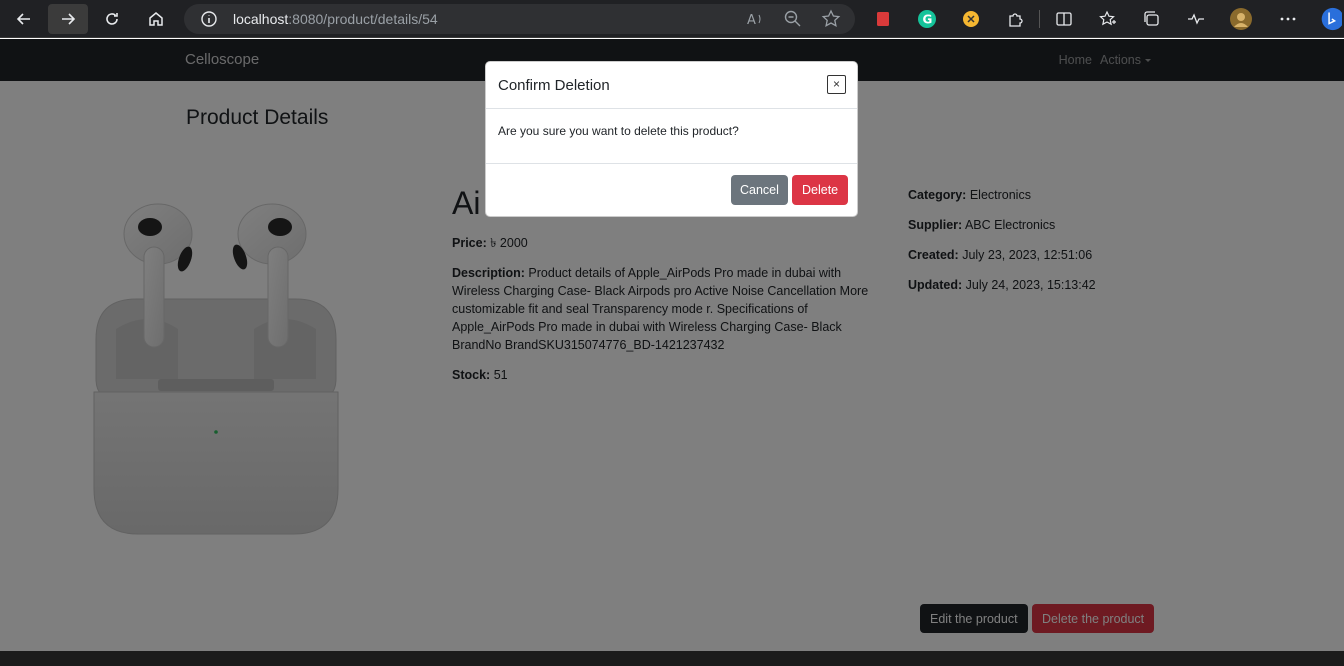 The height and width of the screenshot is (666, 1344). What do you see at coordinates (820, 190) in the screenshot?
I see `delete-button: Delete` at bounding box center [820, 190].